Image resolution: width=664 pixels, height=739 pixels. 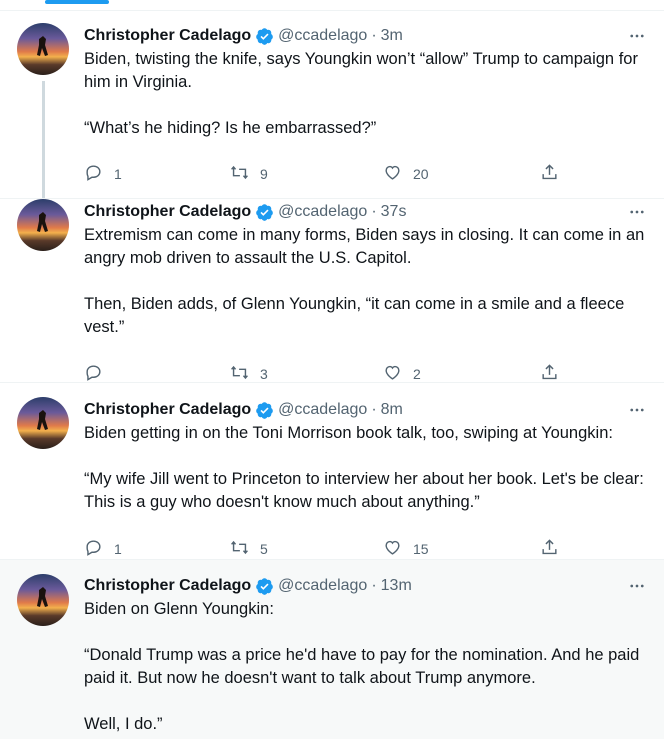 I want to click on thread-line, so click(x=43, y=139).